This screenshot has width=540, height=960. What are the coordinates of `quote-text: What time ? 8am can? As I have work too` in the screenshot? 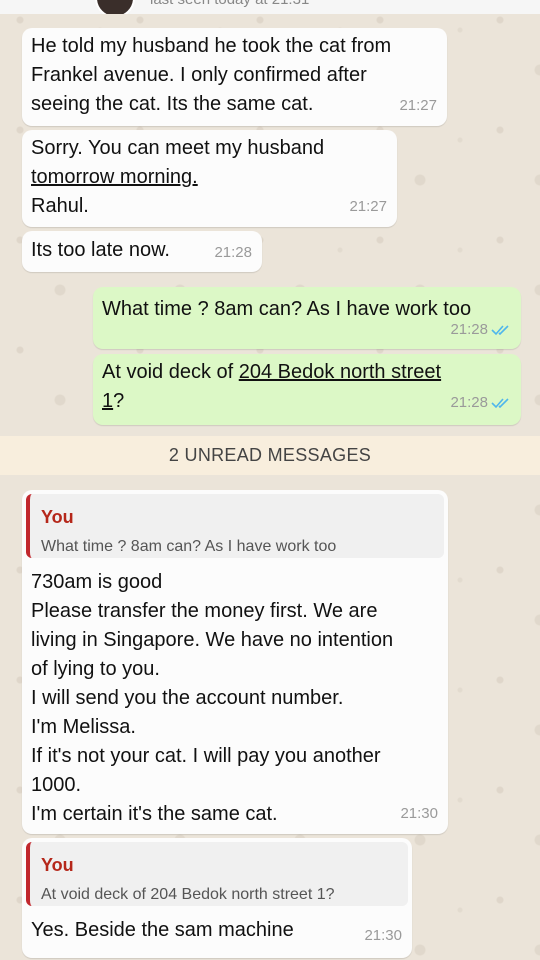 It's located at (189, 546).